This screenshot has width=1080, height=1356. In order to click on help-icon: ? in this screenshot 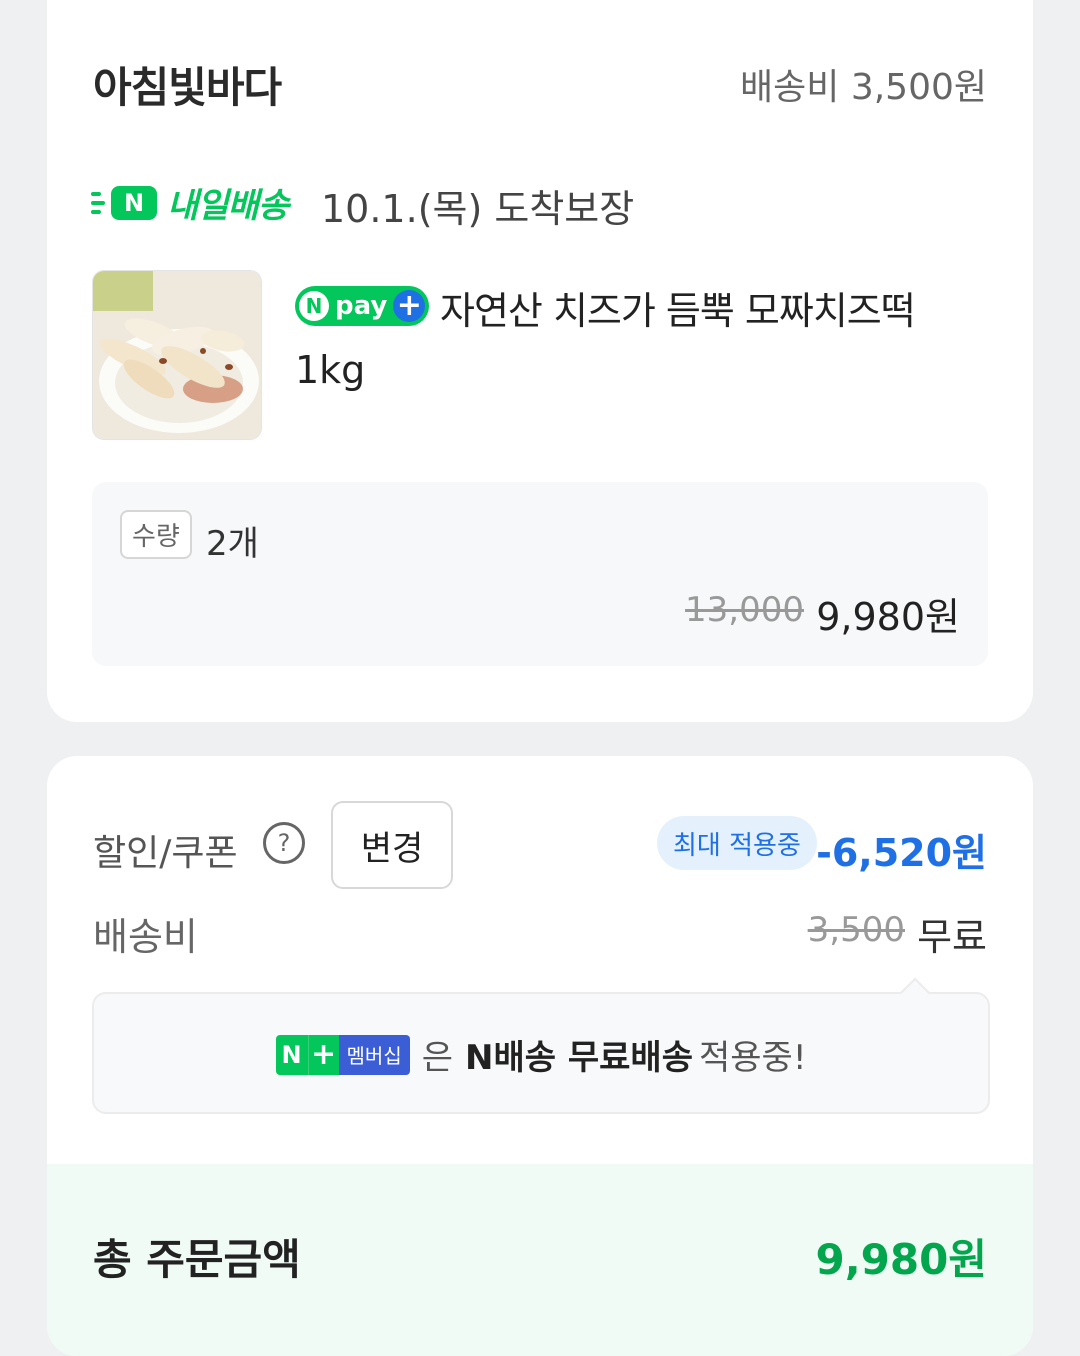, I will do `click(284, 843)`.